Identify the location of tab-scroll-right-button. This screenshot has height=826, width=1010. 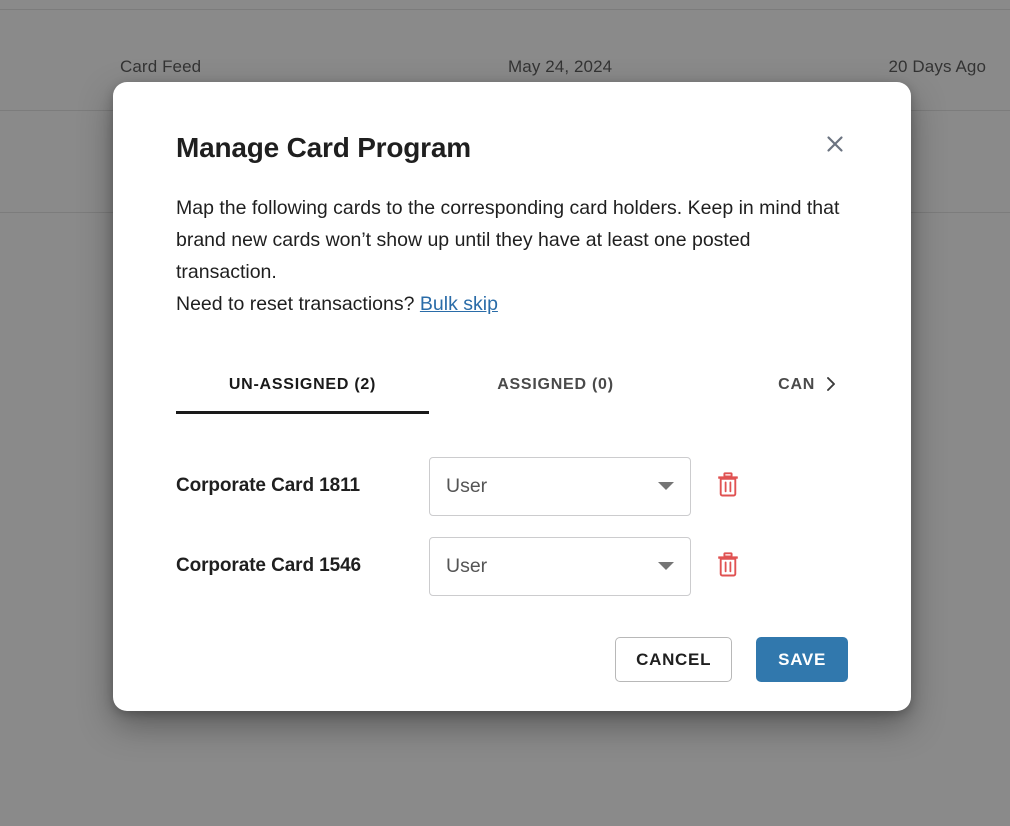
(831, 385).